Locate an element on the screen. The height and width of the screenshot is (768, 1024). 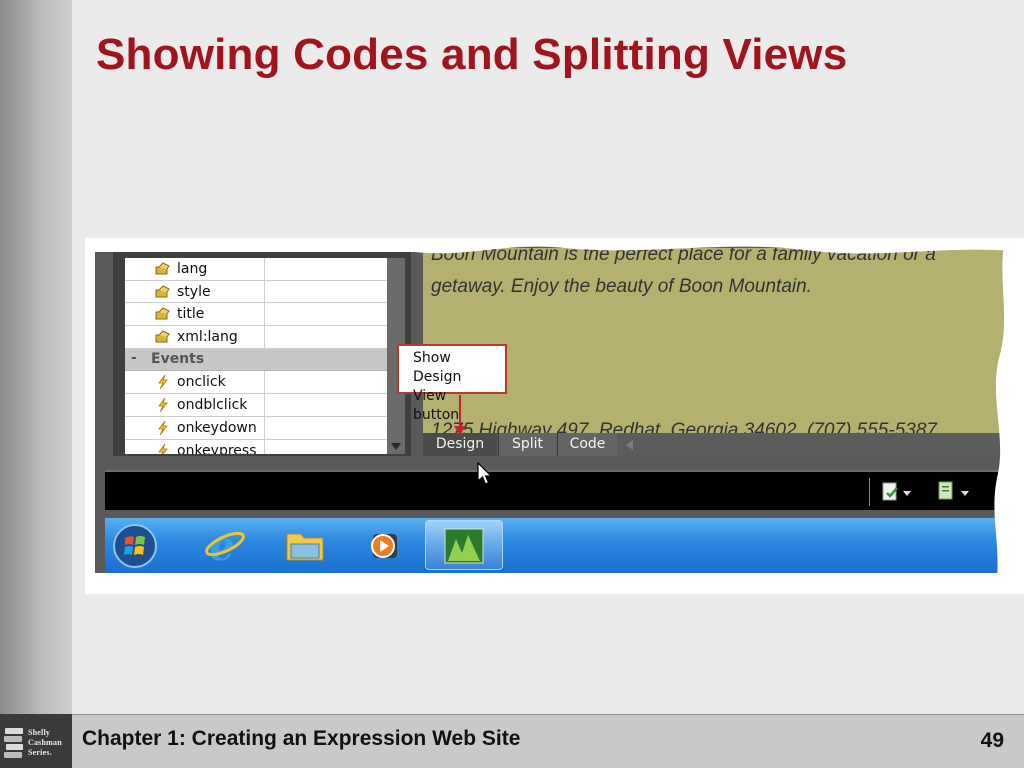
slide-title: Showing Codes and Splitting Views is located at coordinates (472, 54).